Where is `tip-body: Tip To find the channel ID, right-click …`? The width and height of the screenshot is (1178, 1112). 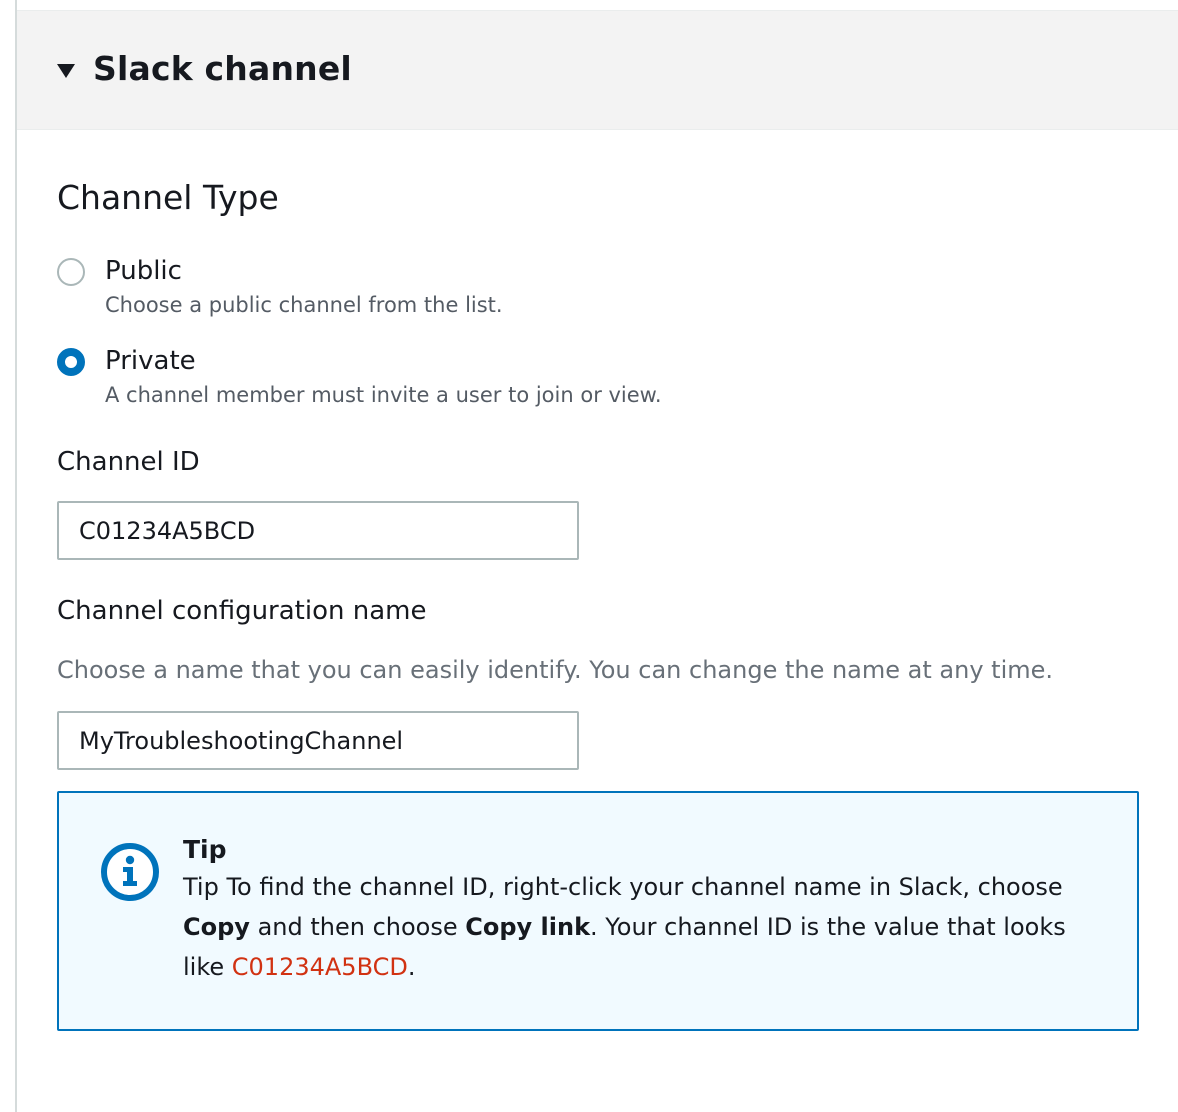
tip-body: Tip To find the channel ID, right-click … is located at coordinates (633, 927).